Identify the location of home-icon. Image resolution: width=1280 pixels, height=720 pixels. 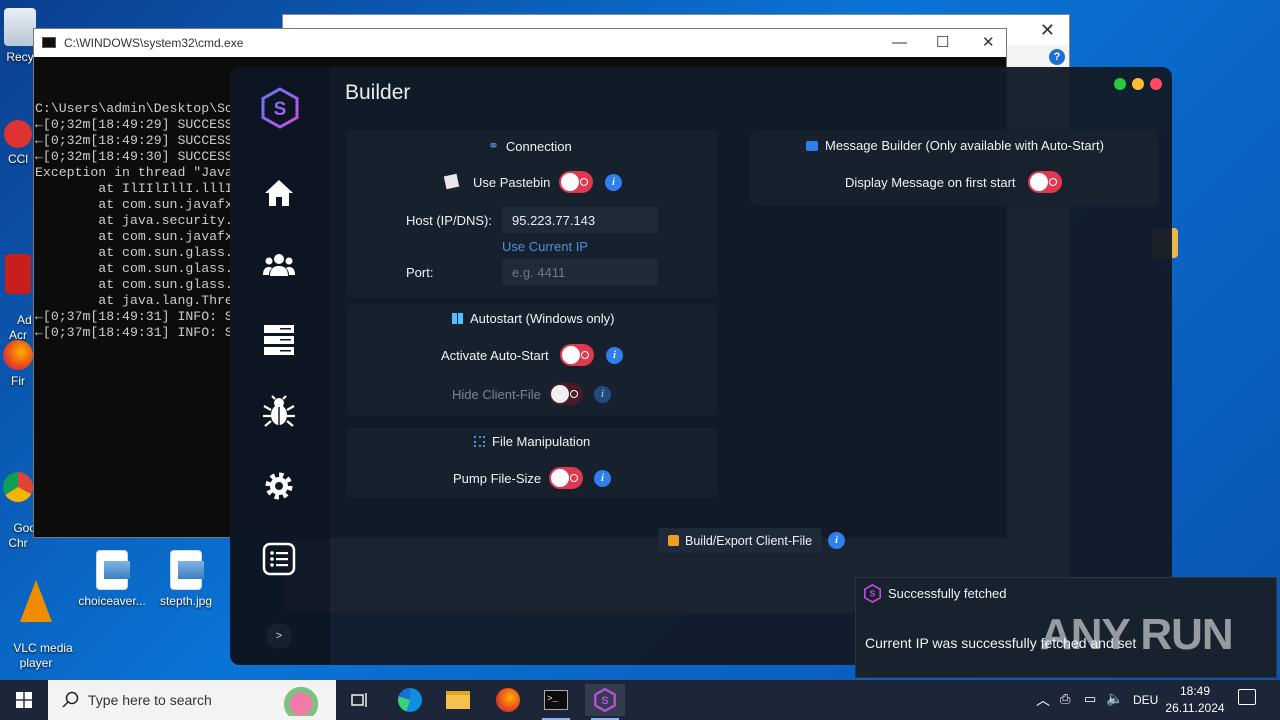
(279, 193).